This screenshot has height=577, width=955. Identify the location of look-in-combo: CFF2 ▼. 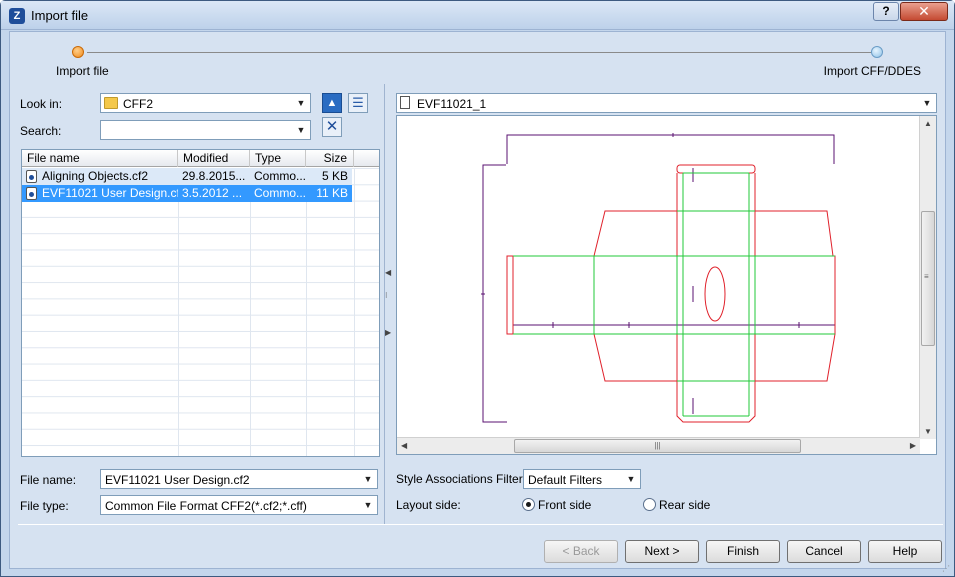
(205, 103).